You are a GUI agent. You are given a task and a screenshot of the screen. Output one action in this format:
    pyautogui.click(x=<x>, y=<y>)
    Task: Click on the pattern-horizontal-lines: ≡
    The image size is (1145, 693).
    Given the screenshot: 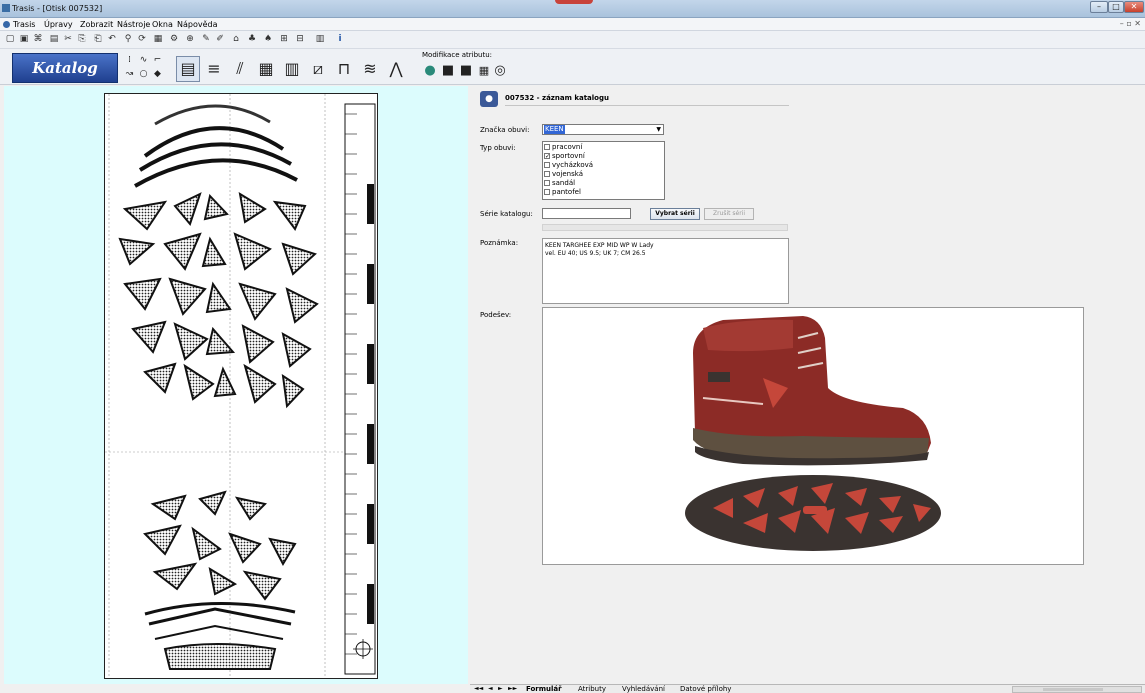 What is the action you would take?
    pyautogui.click(x=214, y=69)
    